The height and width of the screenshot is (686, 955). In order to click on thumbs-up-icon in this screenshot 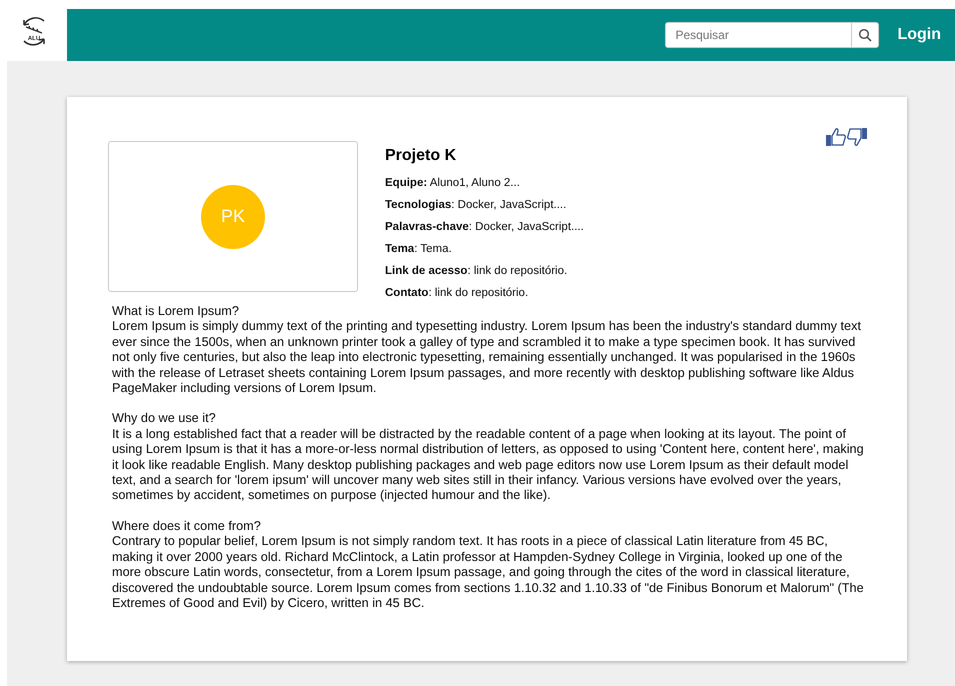, I will do `click(836, 137)`.